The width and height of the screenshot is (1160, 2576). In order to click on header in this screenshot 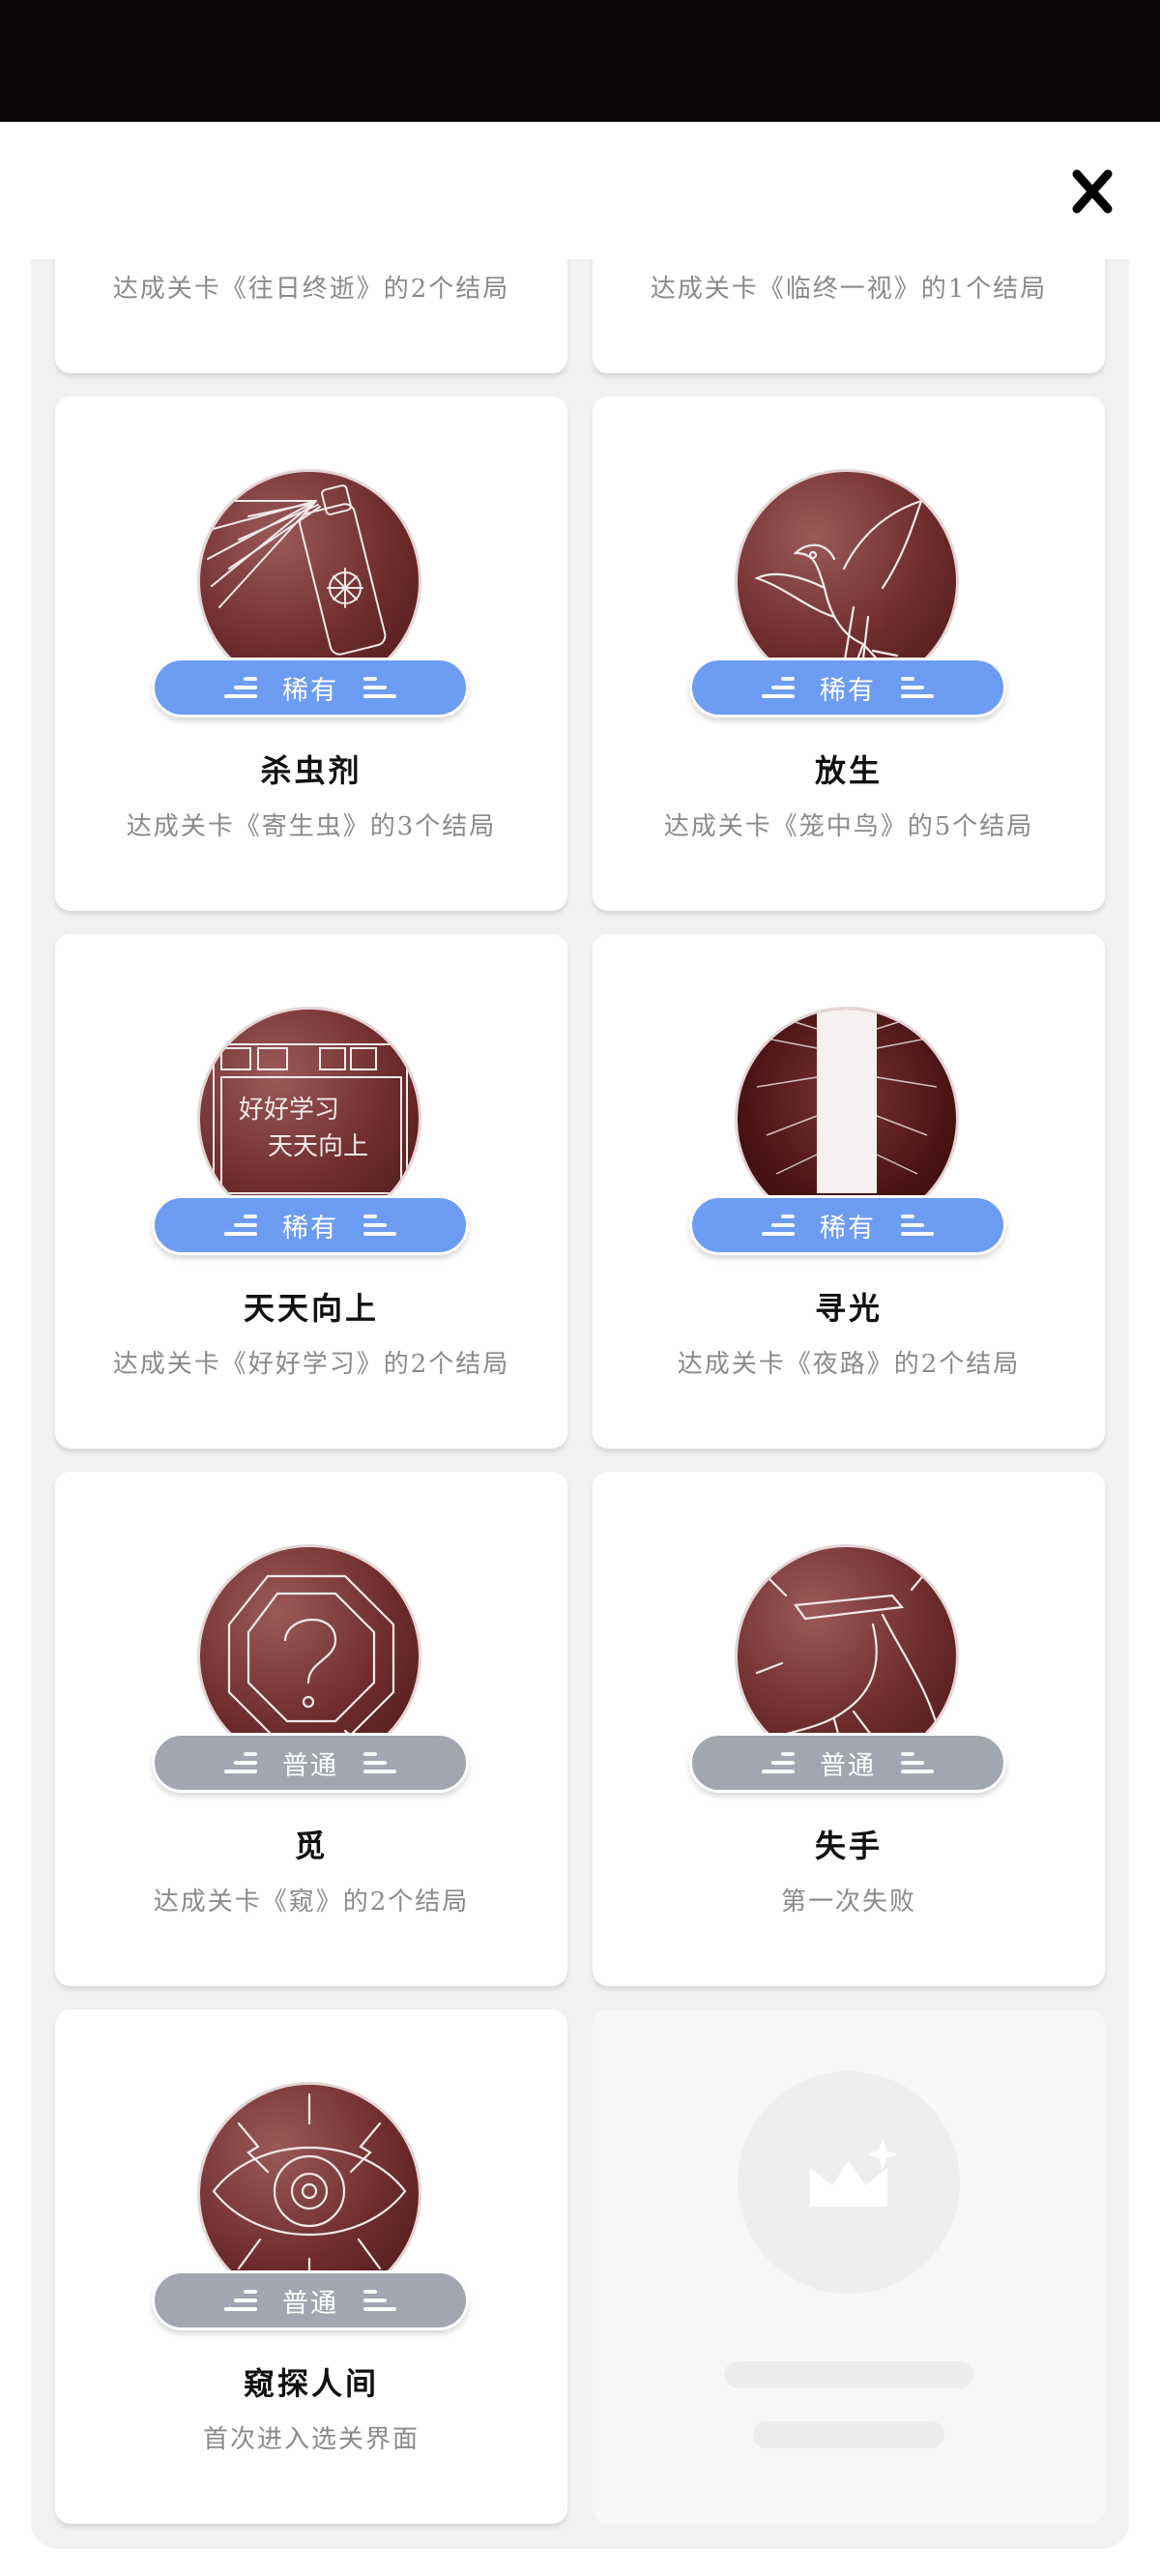, I will do `click(580, 190)`.